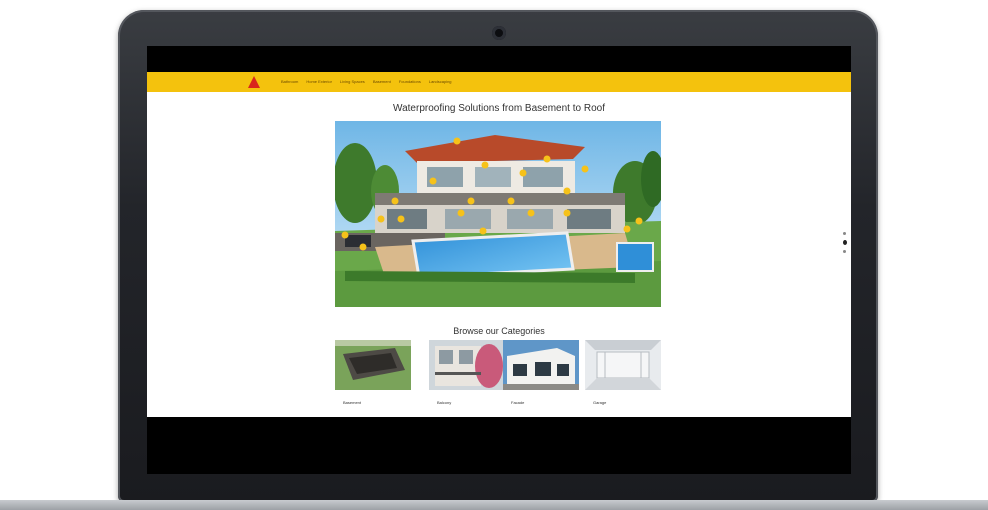 The height and width of the screenshot is (510, 988). Describe the element at coordinates (467, 365) in the screenshot. I see `category-image-balcony` at that location.